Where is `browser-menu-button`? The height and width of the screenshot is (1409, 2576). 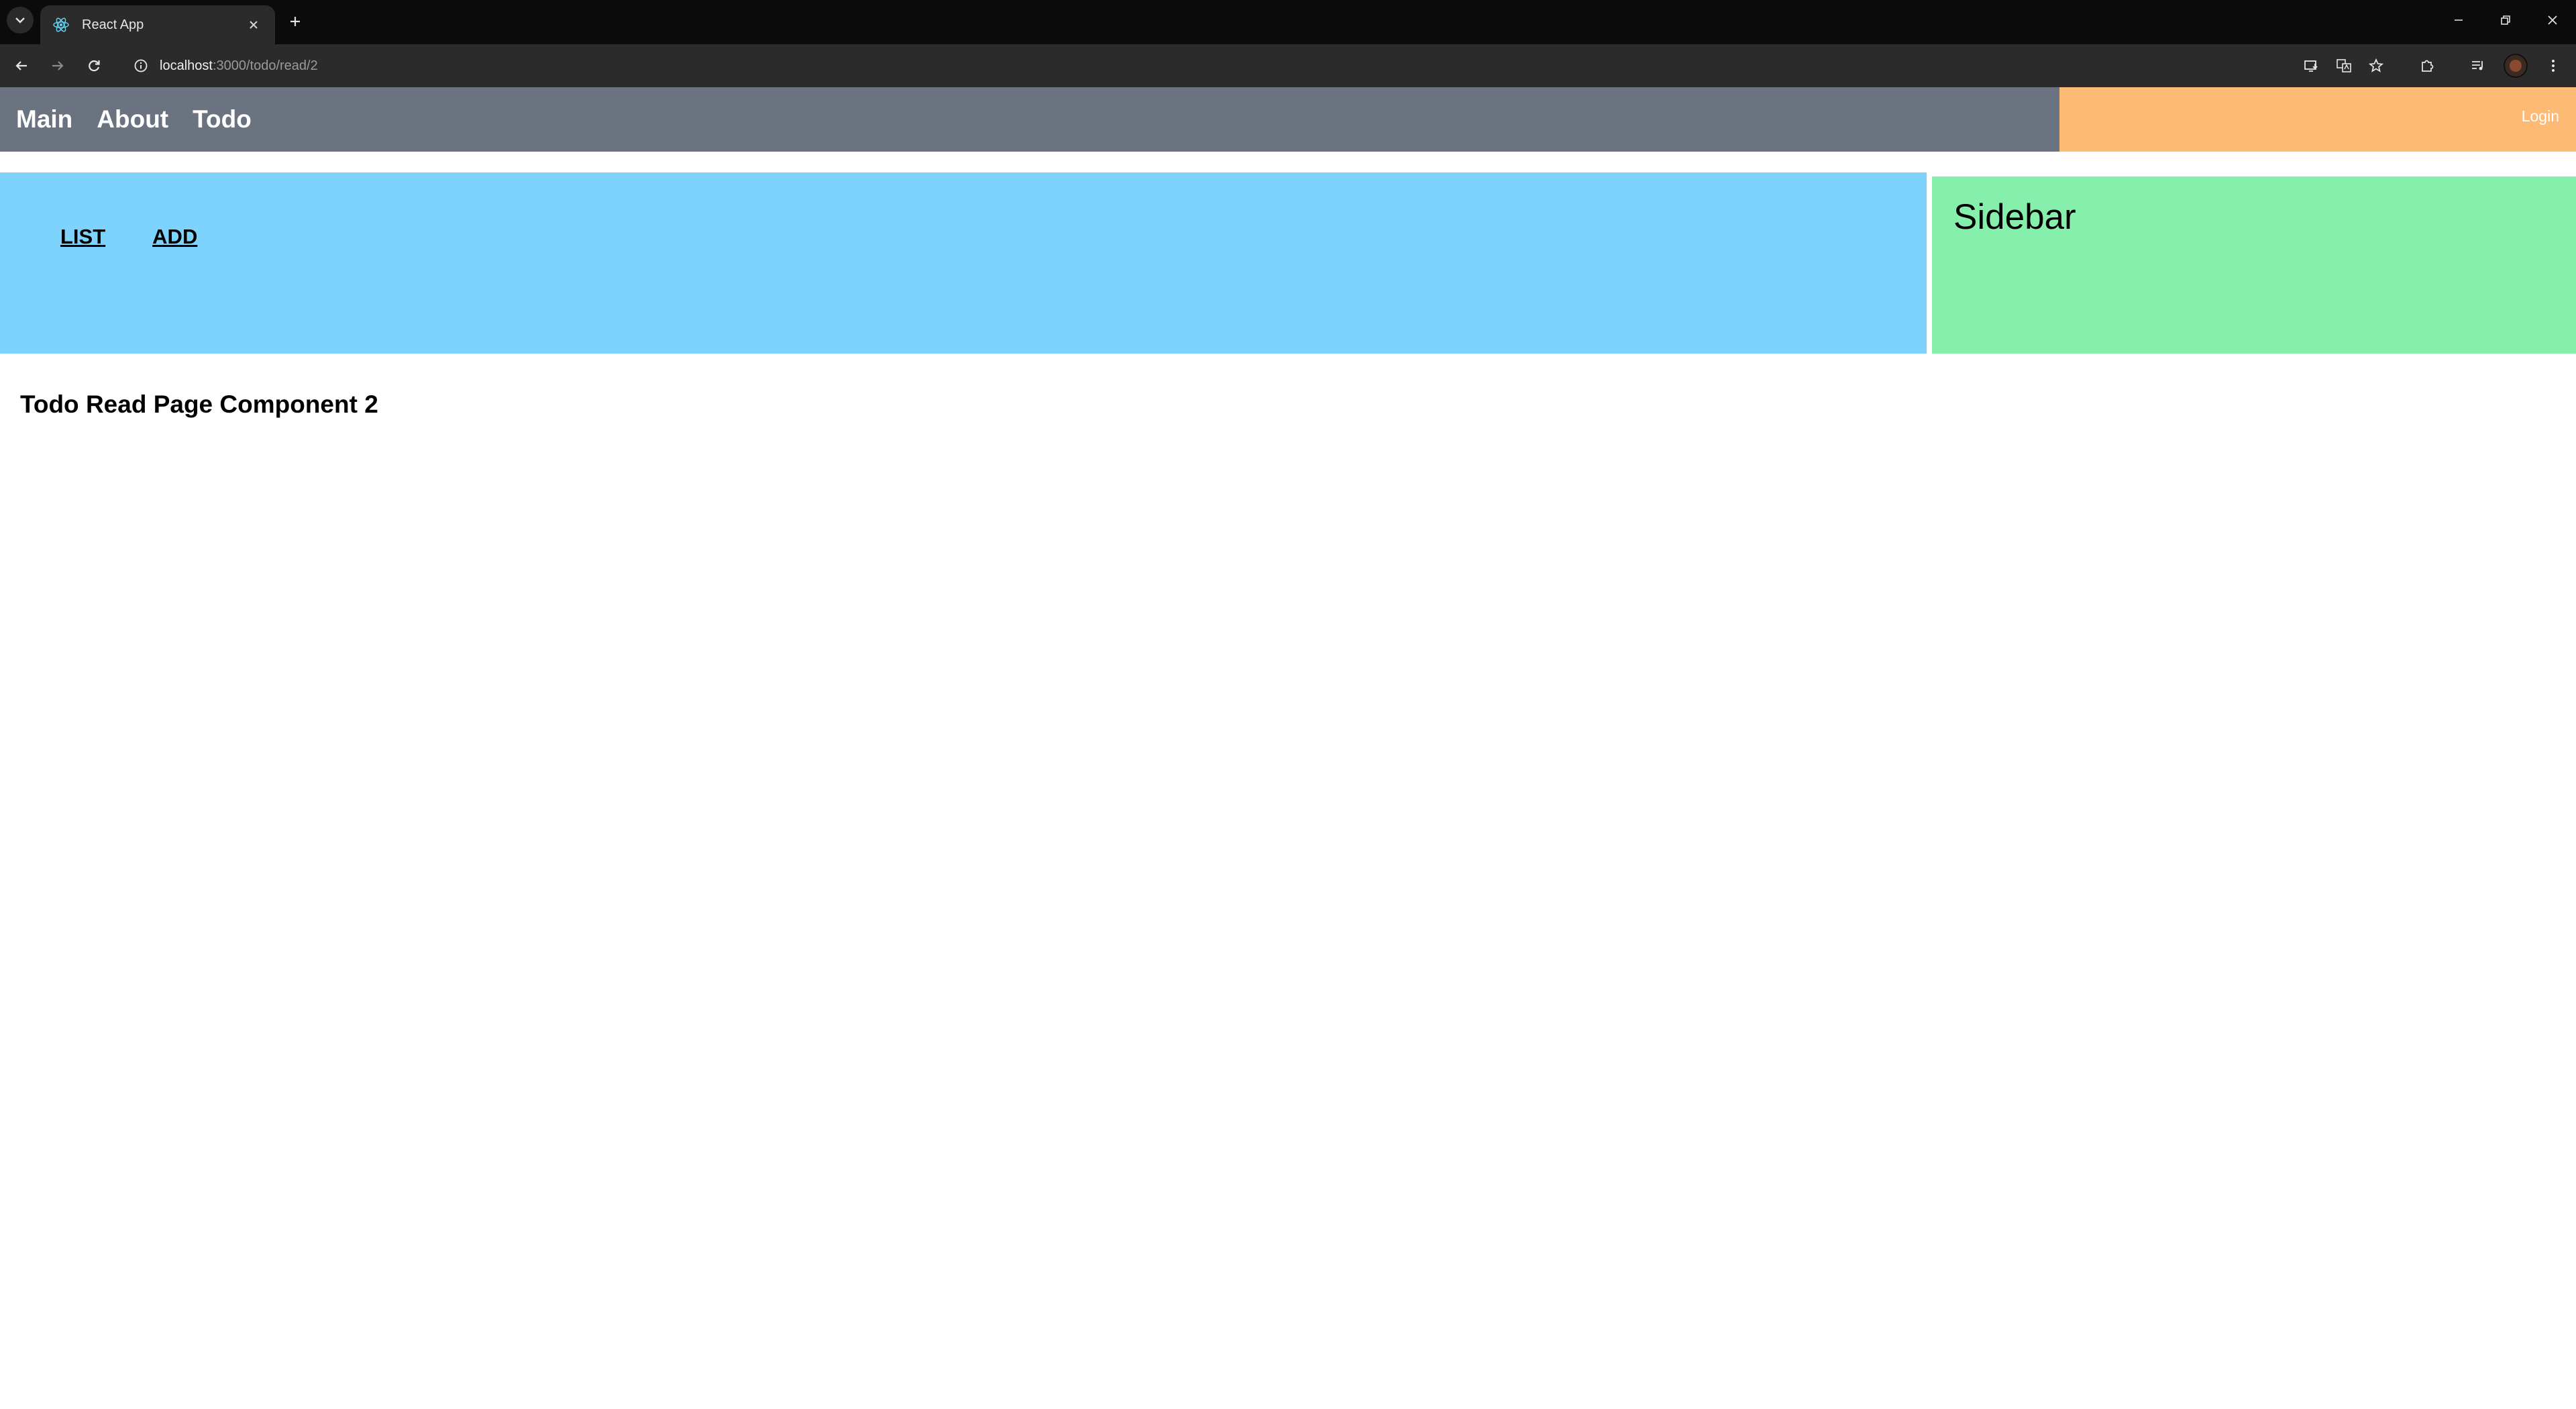
browser-menu-button is located at coordinates (2553, 65).